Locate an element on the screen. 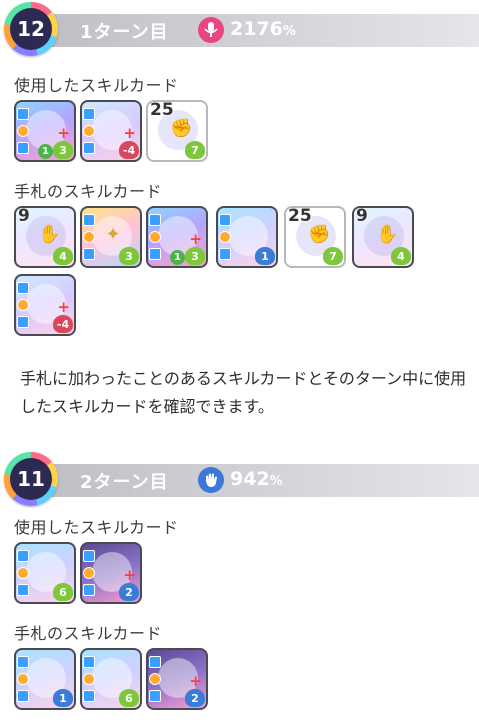 The height and width of the screenshot is (722, 479). turn-label: 2ターン目 is located at coordinates (124, 482).